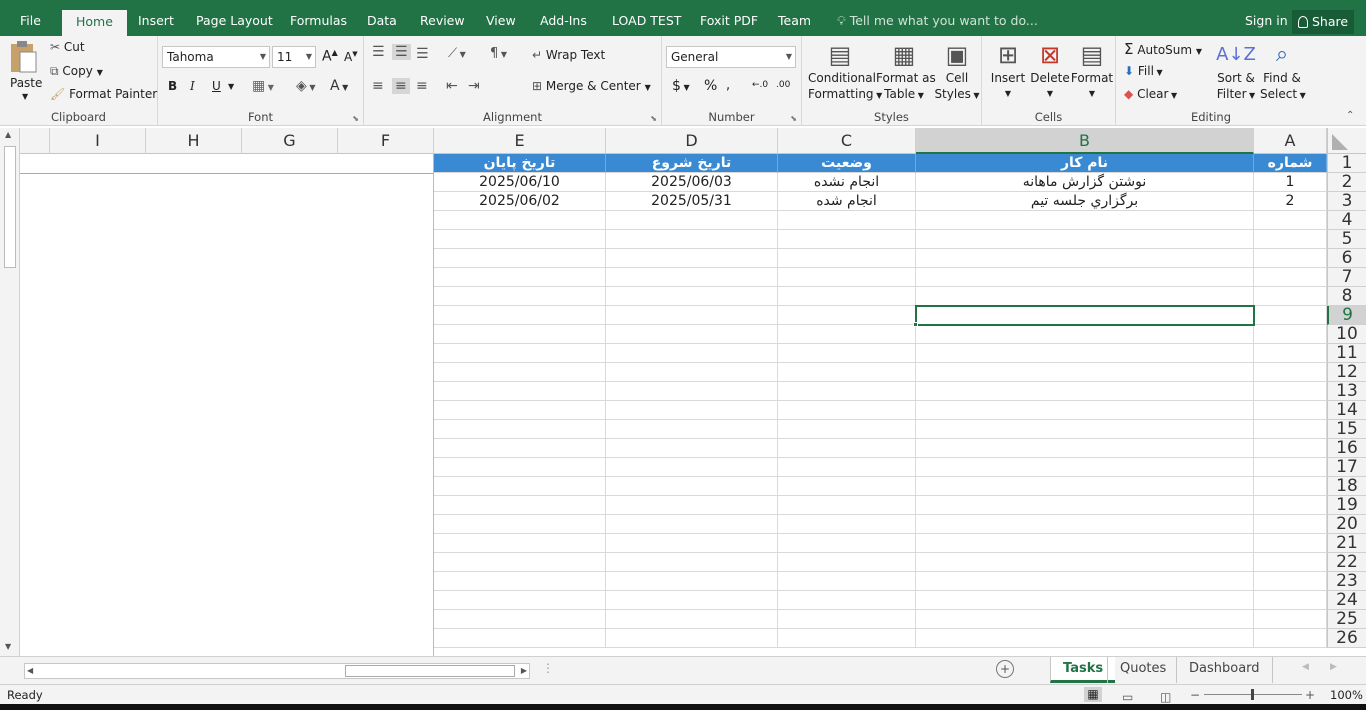 This screenshot has width=1366, height=710. What do you see at coordinates (548, 668) in the screenshot?
I see `split-handle-icon: ⋮` at bounding box center [548, 668].